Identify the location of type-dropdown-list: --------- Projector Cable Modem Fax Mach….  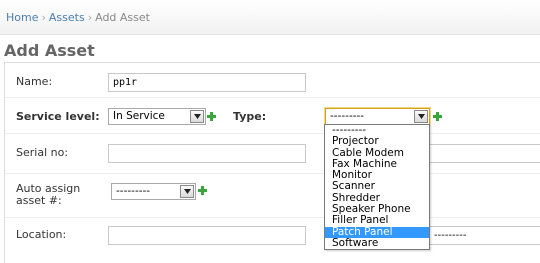
(377, 187).